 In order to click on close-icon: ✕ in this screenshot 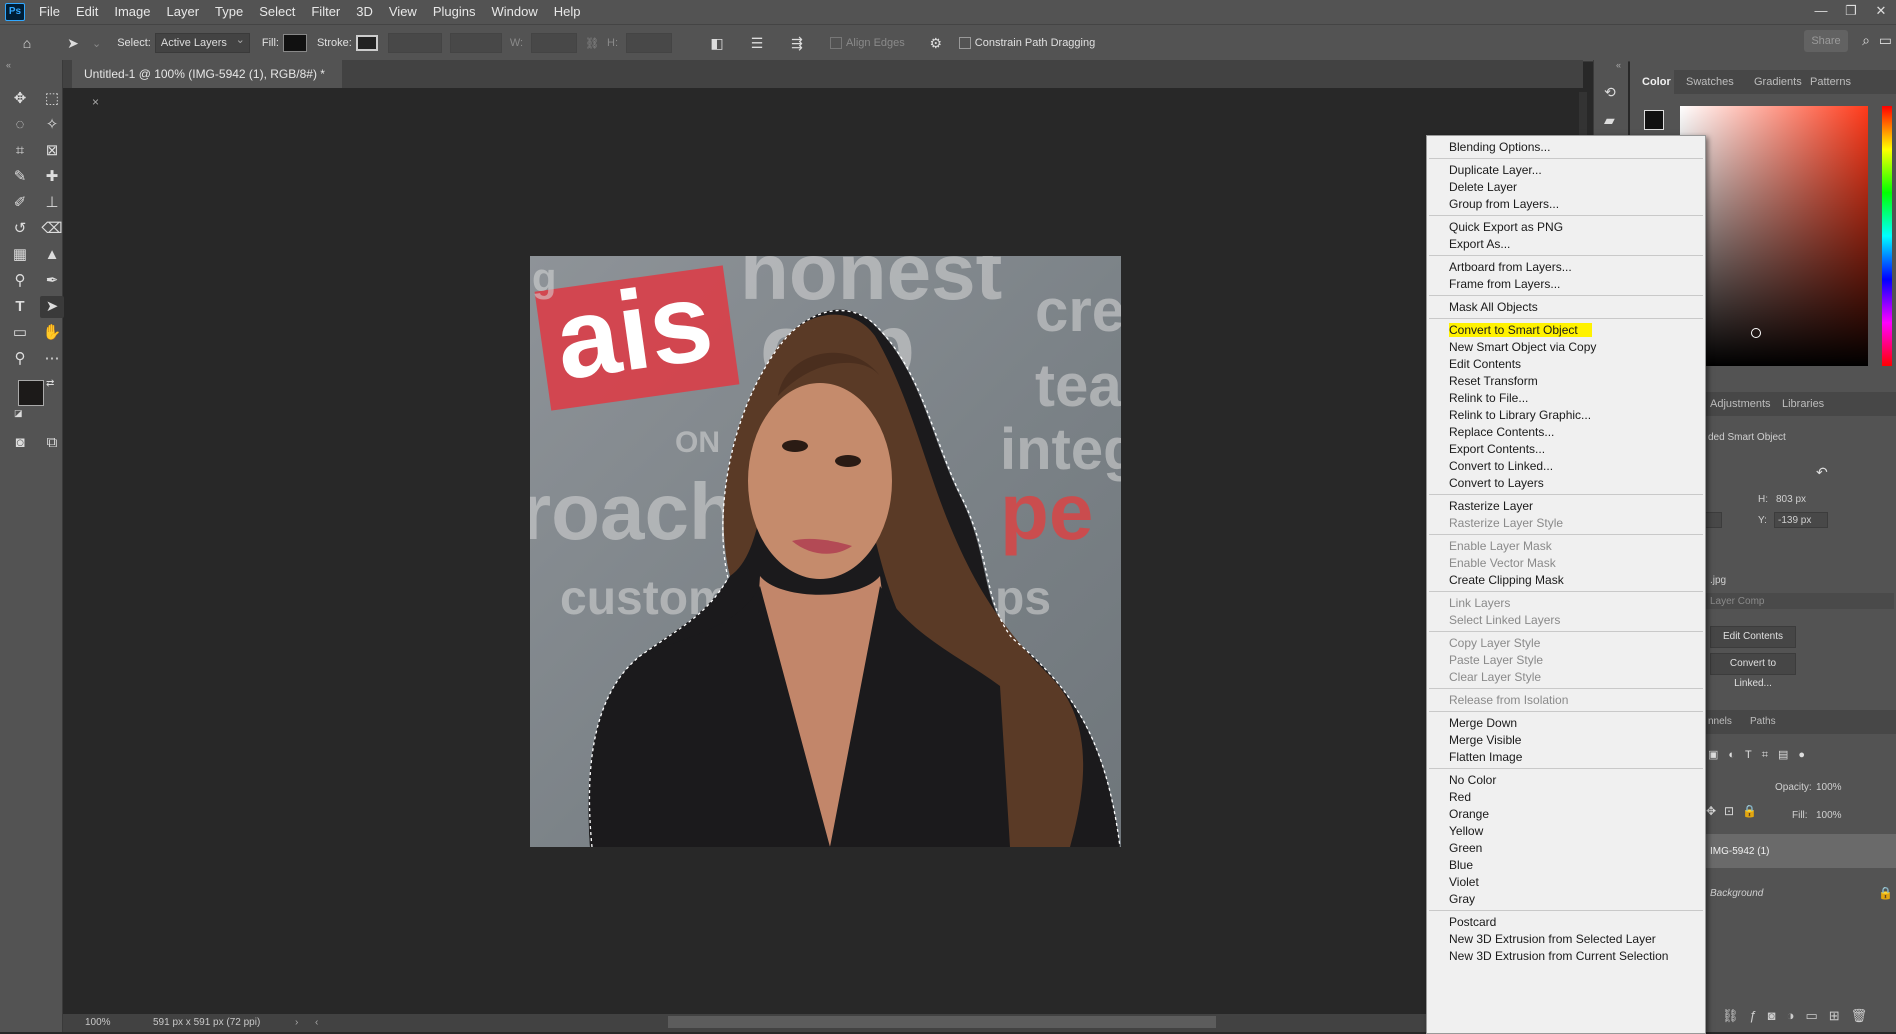, I will do `click(1881, 12)`.